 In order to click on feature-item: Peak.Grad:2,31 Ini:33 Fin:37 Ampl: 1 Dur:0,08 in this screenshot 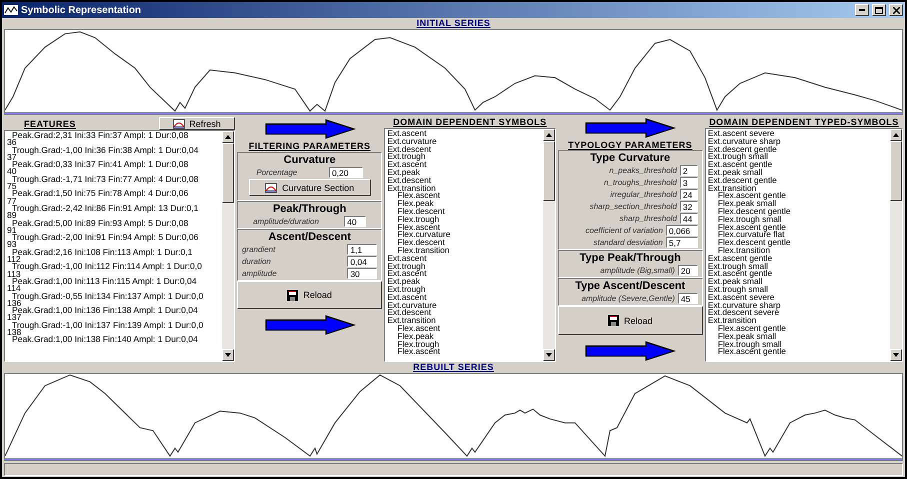, I will do `click(113, 136)`.